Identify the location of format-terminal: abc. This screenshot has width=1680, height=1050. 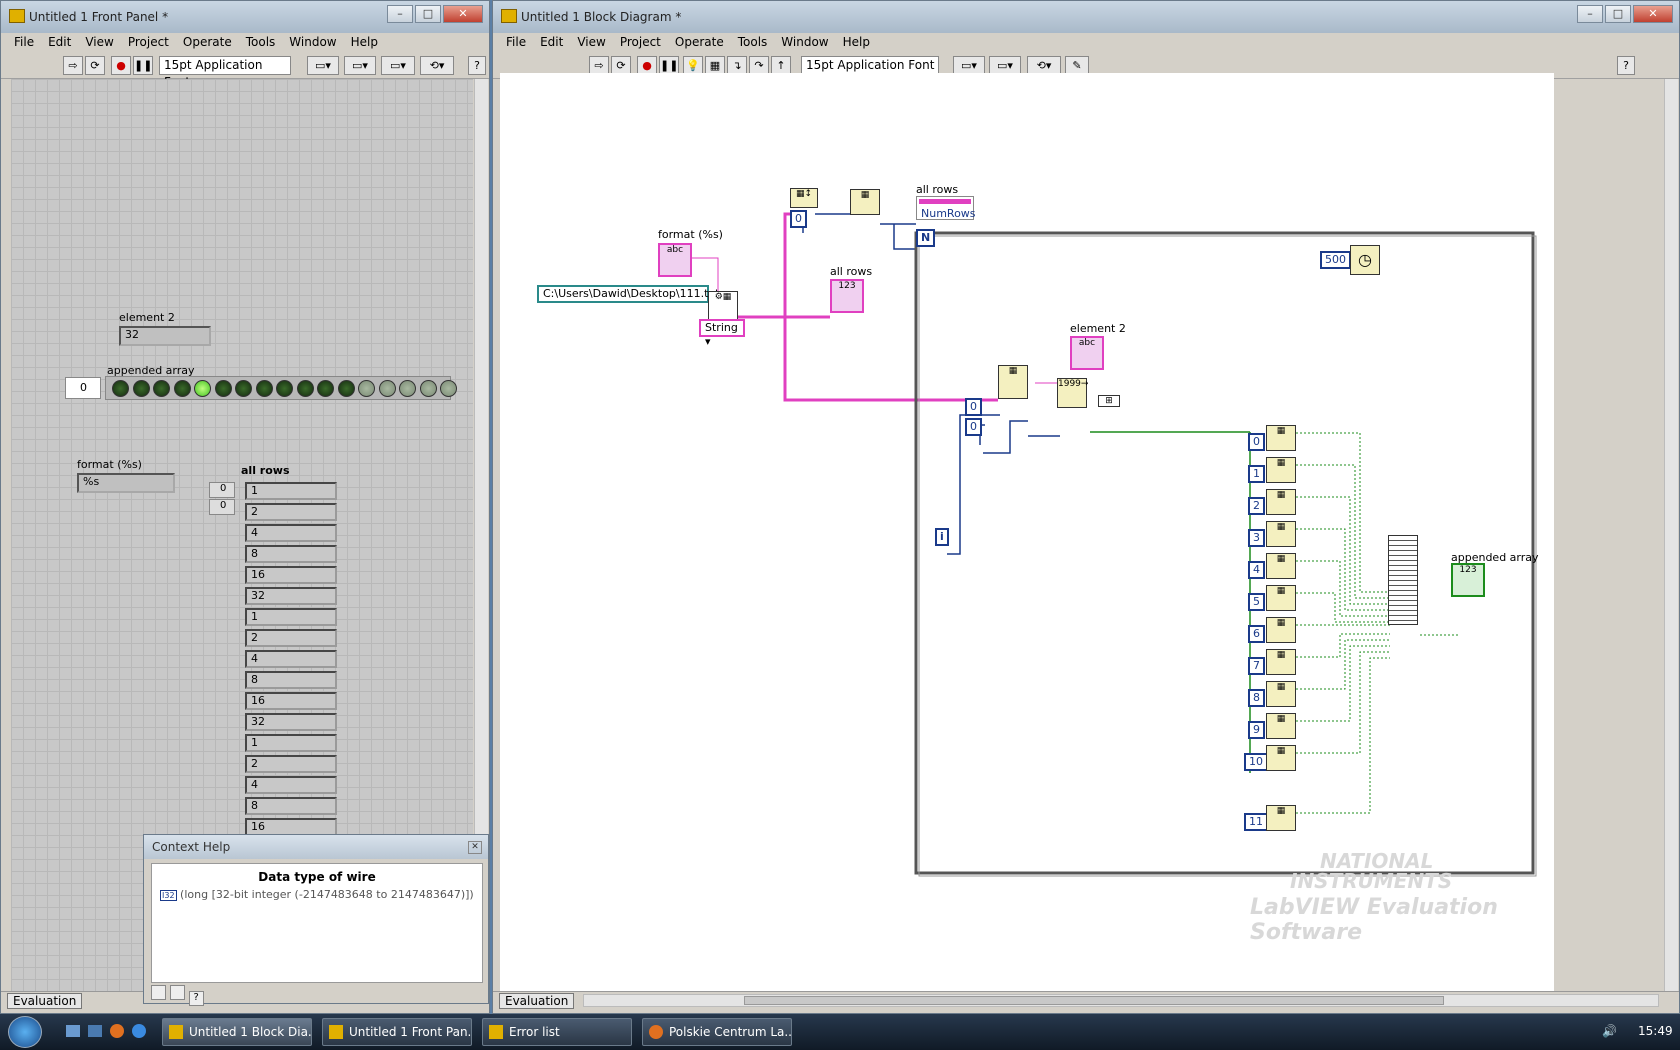
(675, 260).